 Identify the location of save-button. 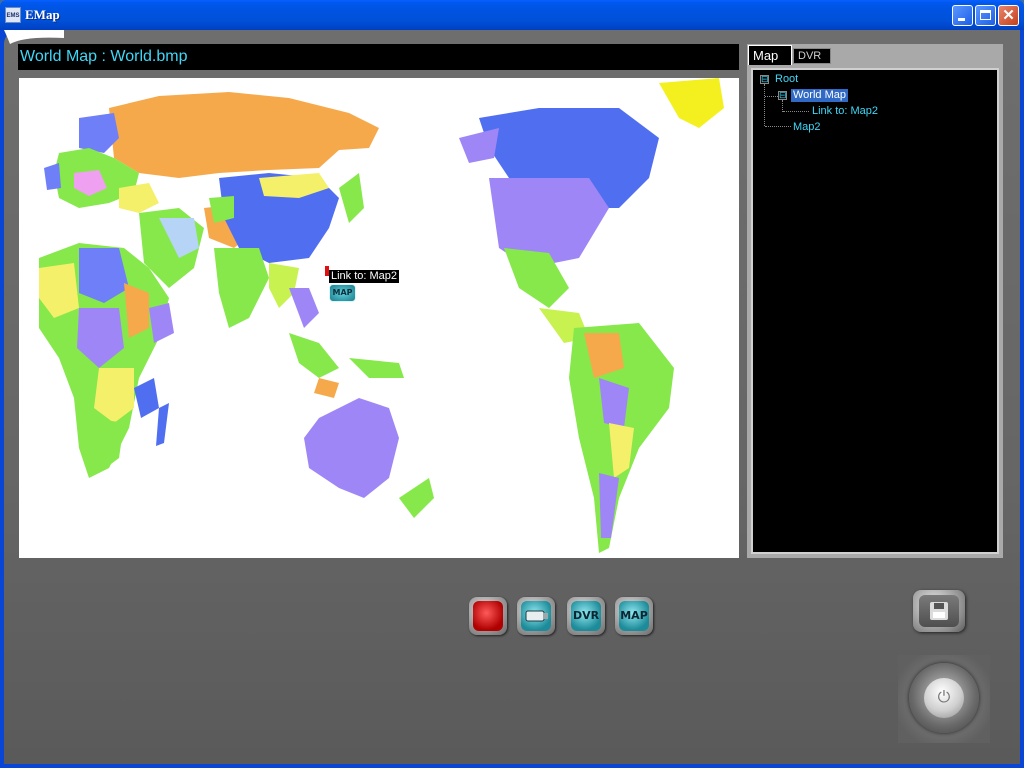
(939, 611).